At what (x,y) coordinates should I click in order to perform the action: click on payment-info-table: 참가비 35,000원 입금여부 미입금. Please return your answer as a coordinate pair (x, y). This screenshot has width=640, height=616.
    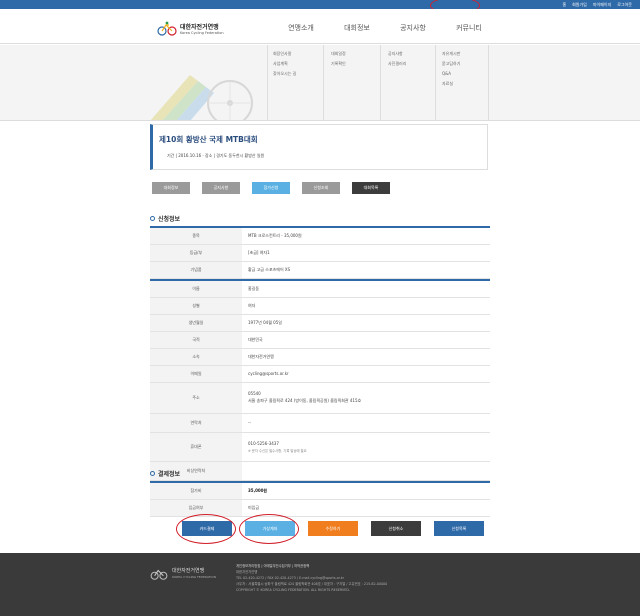
    Looking at the image, I should click on (320, 499).